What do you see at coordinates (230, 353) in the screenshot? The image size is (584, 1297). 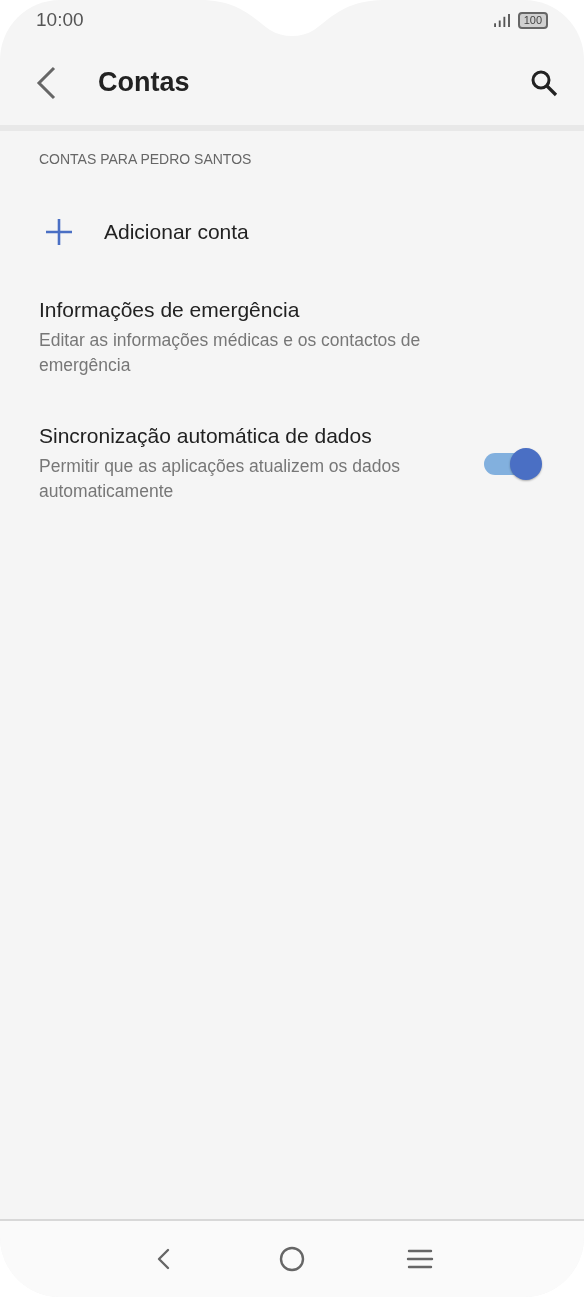 I see `setting-description: Editar as informações médicas e os contactos de emergência` at bounding box center [230, 353].